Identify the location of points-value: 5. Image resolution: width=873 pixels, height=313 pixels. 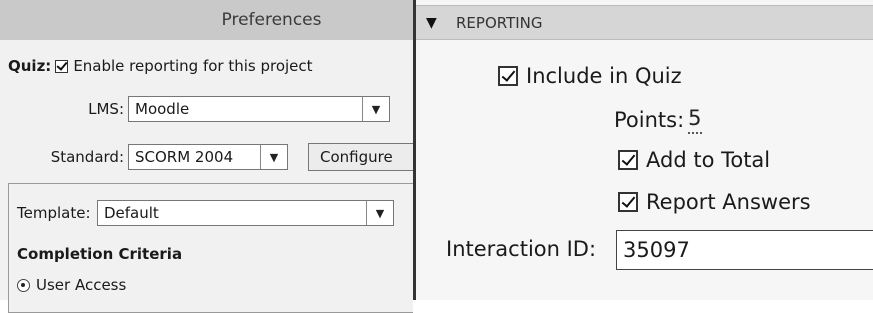
(695, 120).